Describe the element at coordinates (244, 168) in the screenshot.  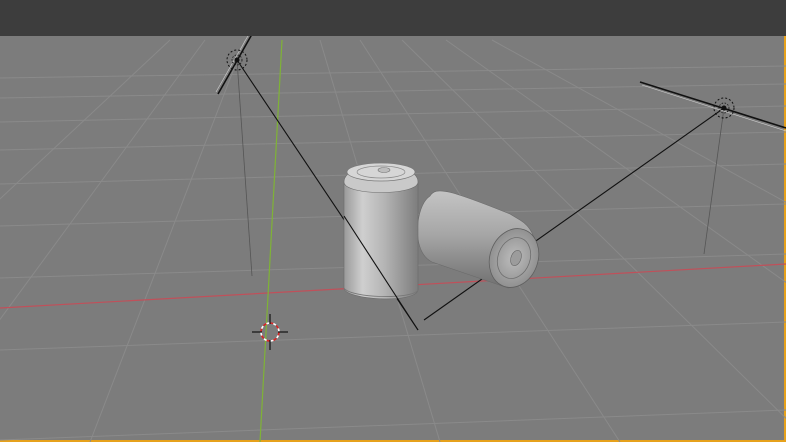
I see `light-left-drop-line` at that location.